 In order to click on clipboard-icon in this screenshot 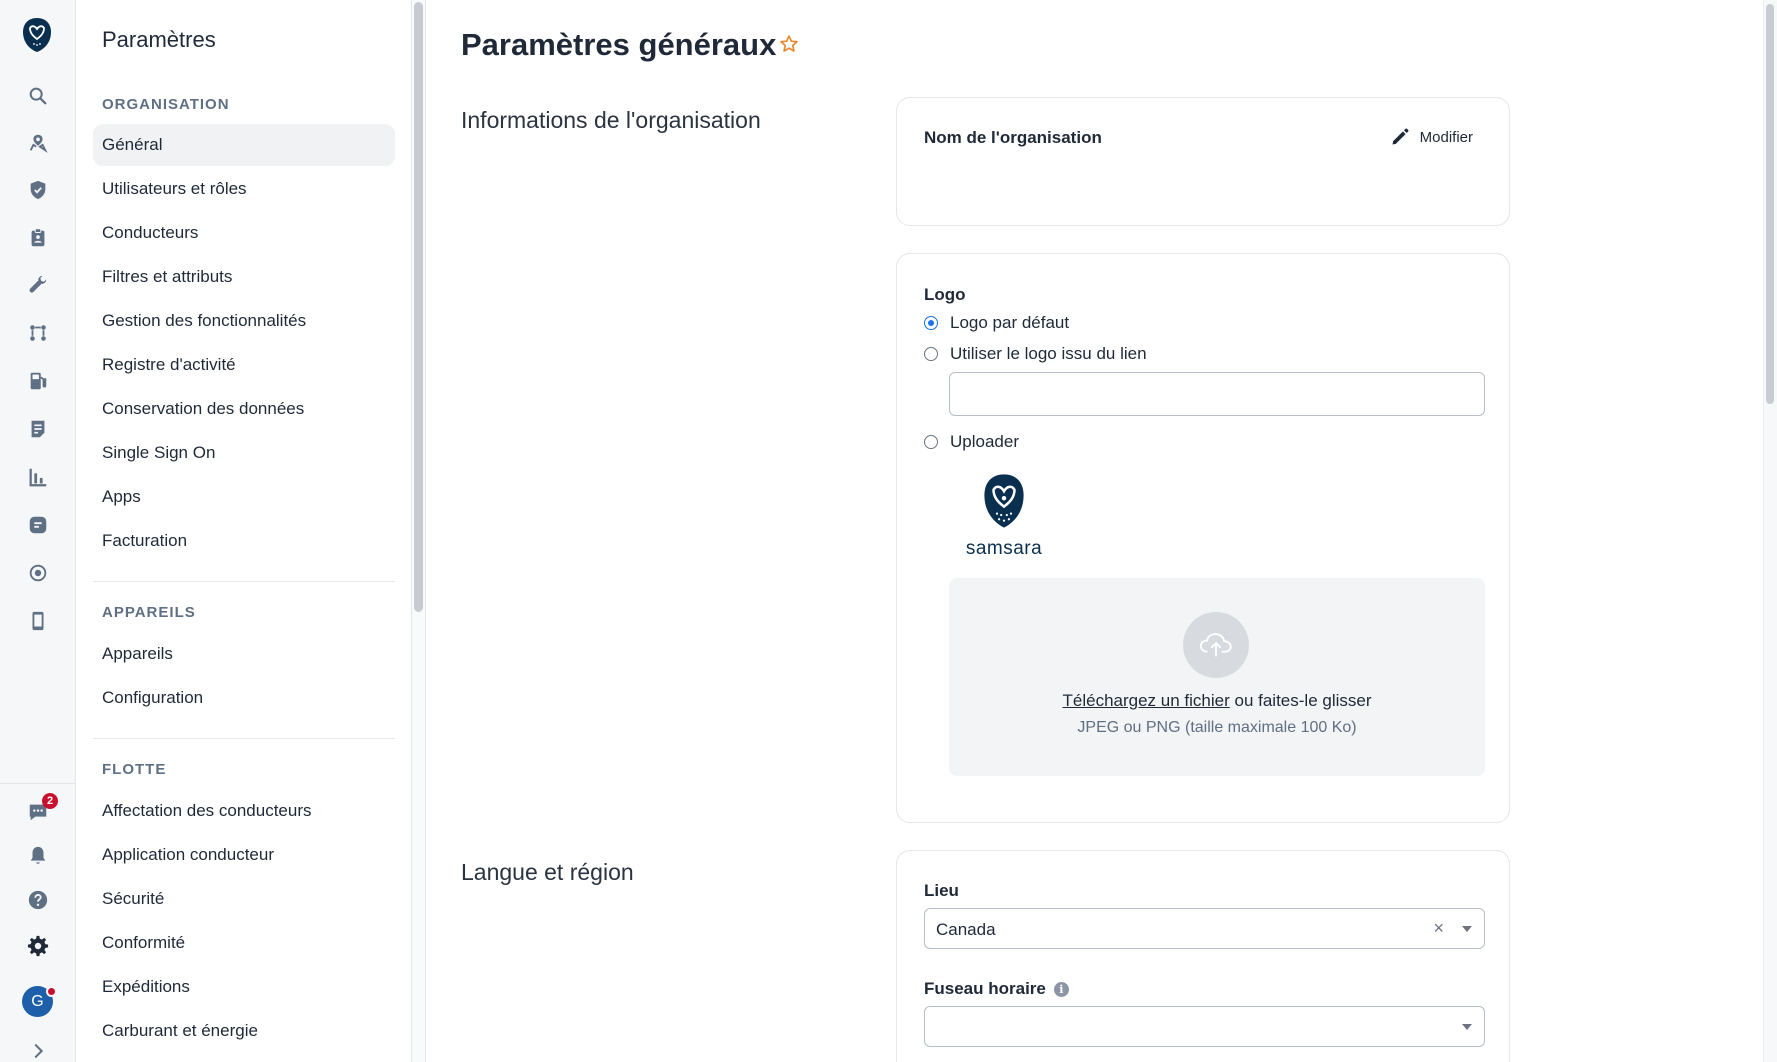, I will do `click(38, 238)`.